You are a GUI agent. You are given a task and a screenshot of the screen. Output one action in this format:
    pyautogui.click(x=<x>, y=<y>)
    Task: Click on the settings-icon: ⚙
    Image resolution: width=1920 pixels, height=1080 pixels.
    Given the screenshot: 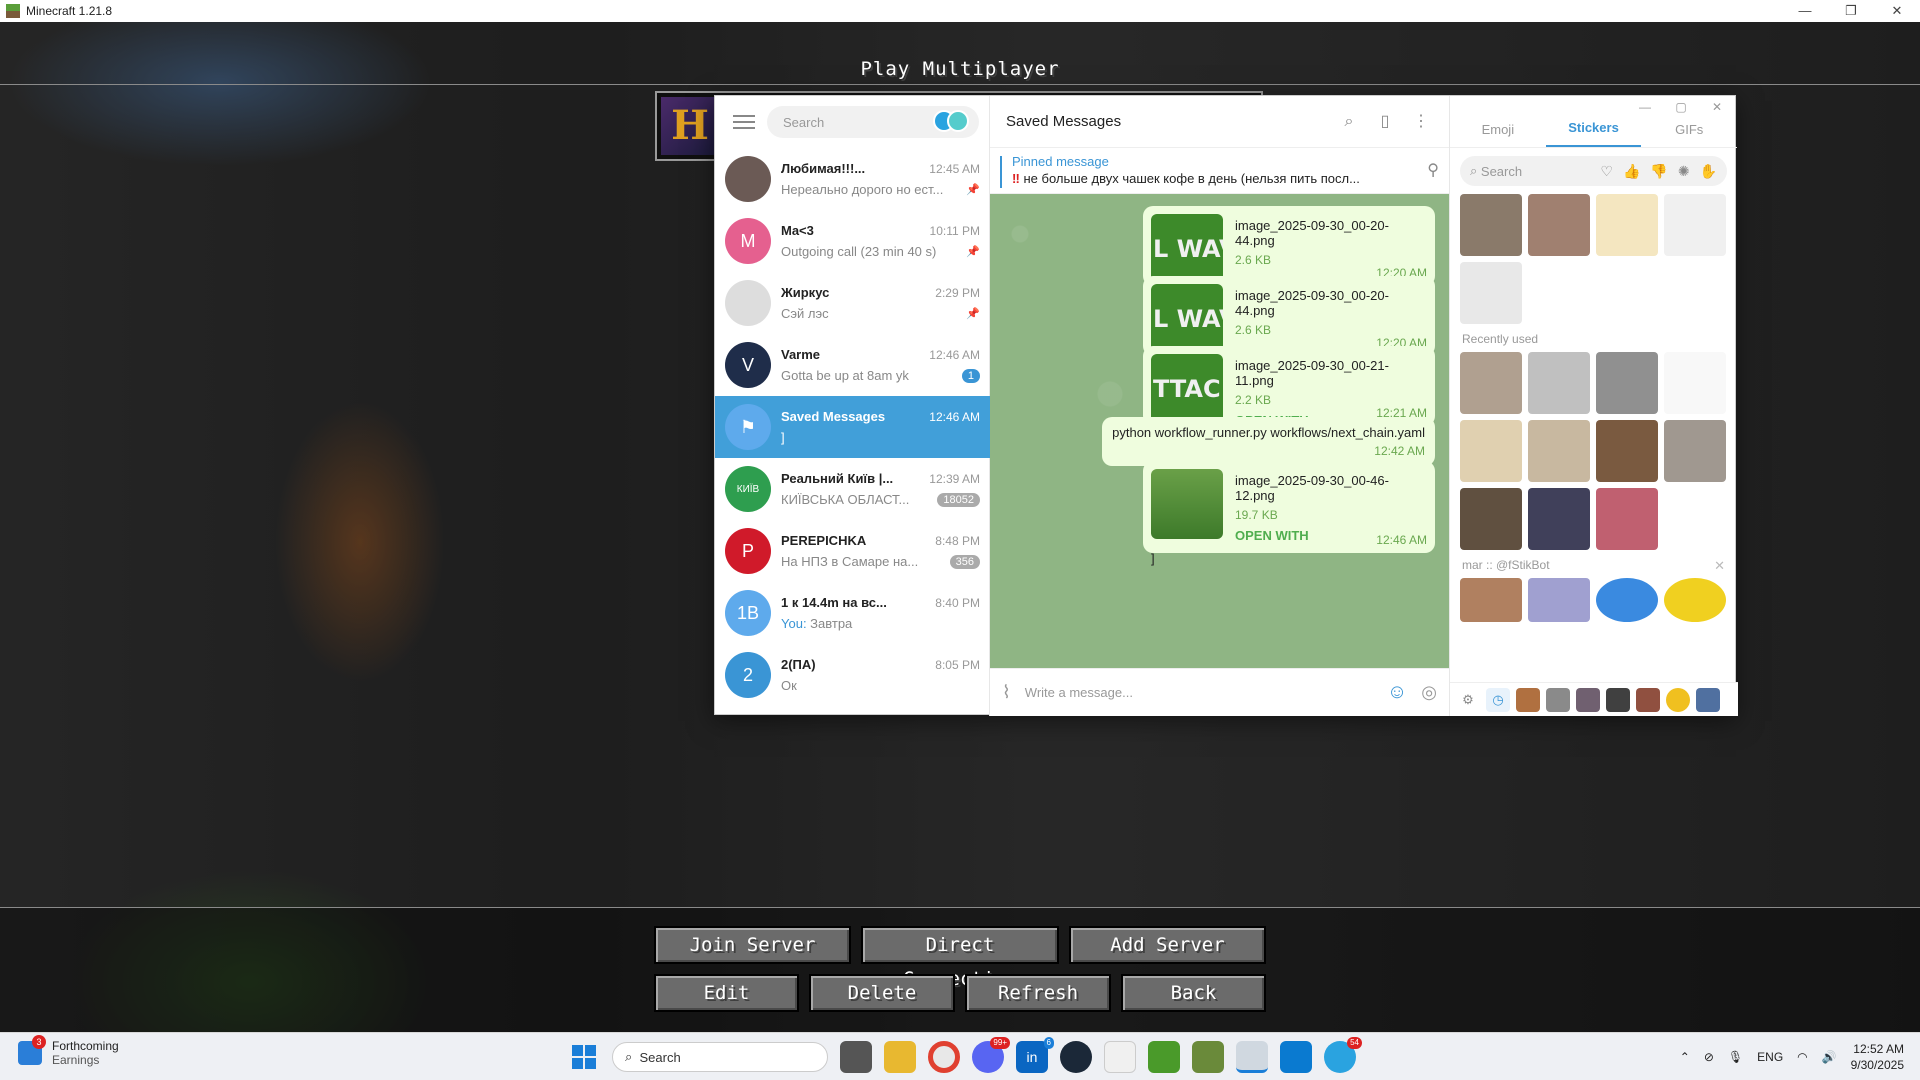 What is the action you would take?
    pyautogui.click(x=1468, y=700)
    